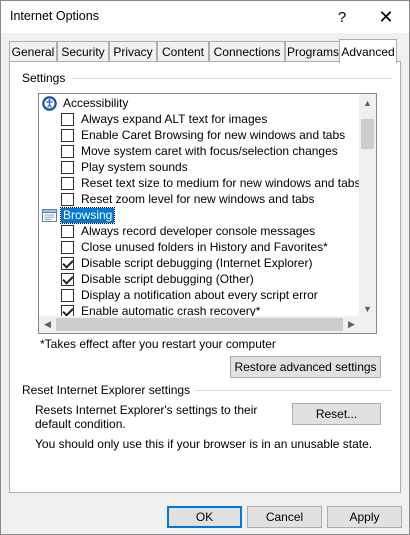  What do you see at coordinates (367, 324) in the screenshot?
I see `scrollbar-corner` at bounding box center [367, 324].